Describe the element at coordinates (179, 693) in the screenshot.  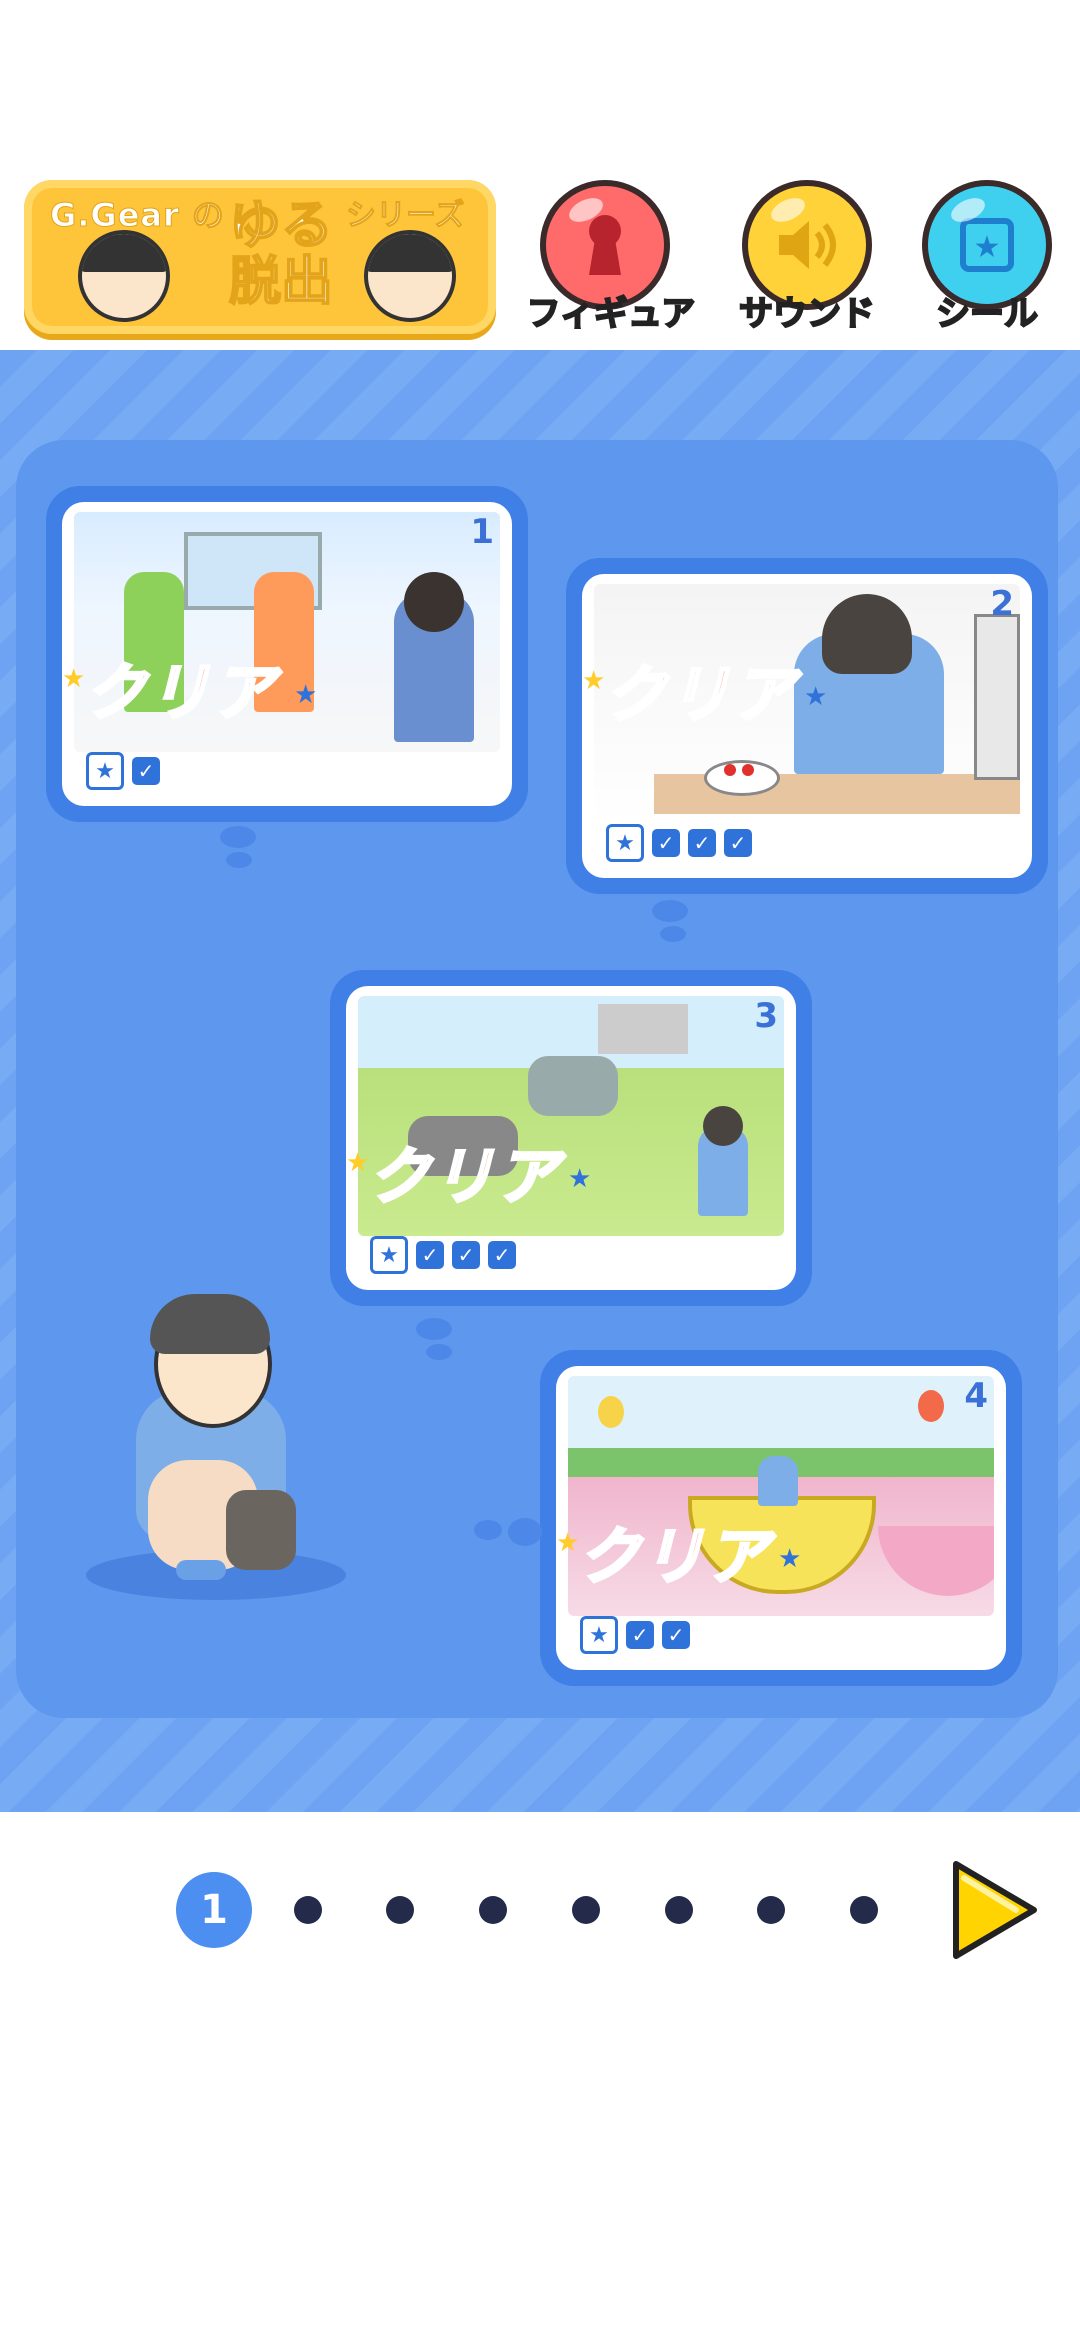
I see `stage-1-clear-label: クリア` at that location.